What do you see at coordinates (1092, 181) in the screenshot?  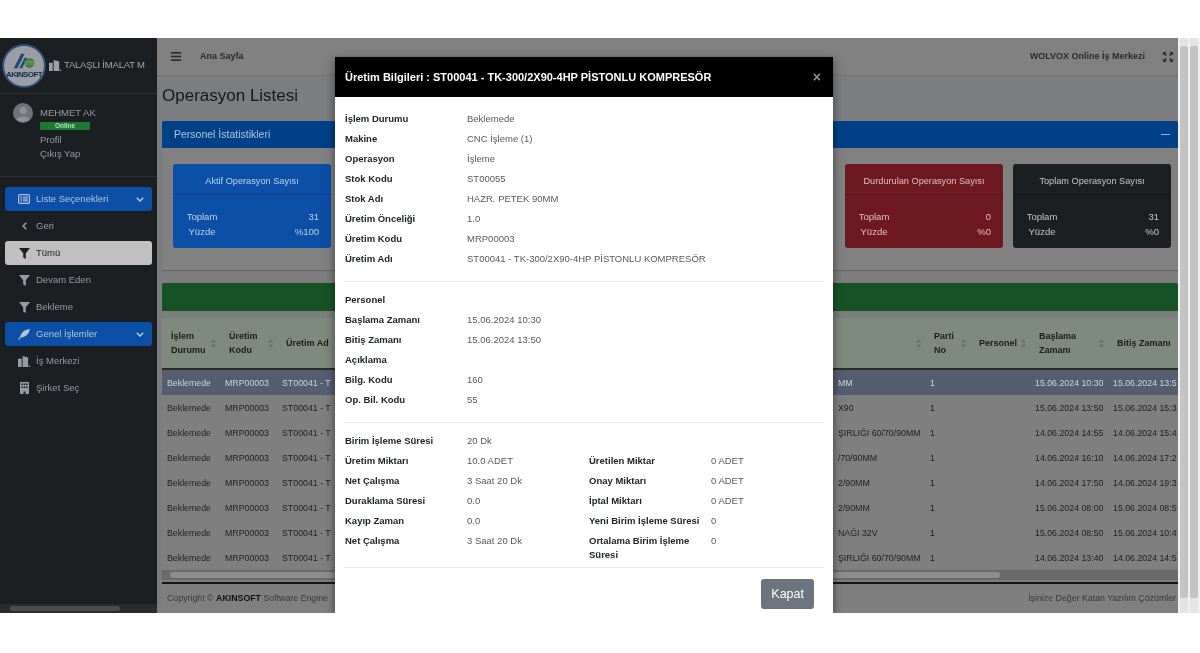 I see `stat-title: Toplam Operasyon Sayısı` at bounding box center [1092, 181].